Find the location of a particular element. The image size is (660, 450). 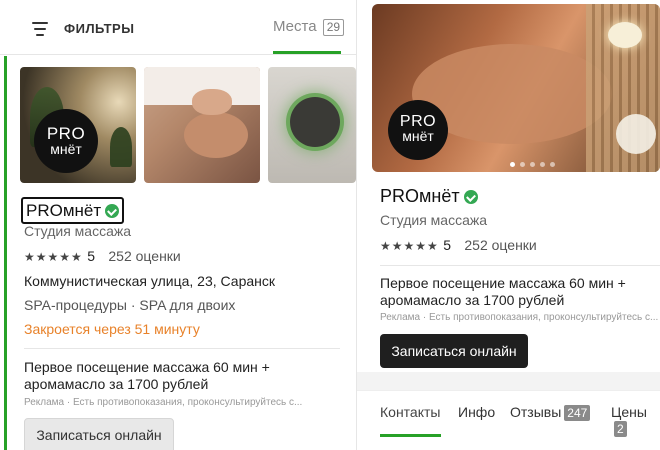

tabs-separator is located at coordinates (508, 381).